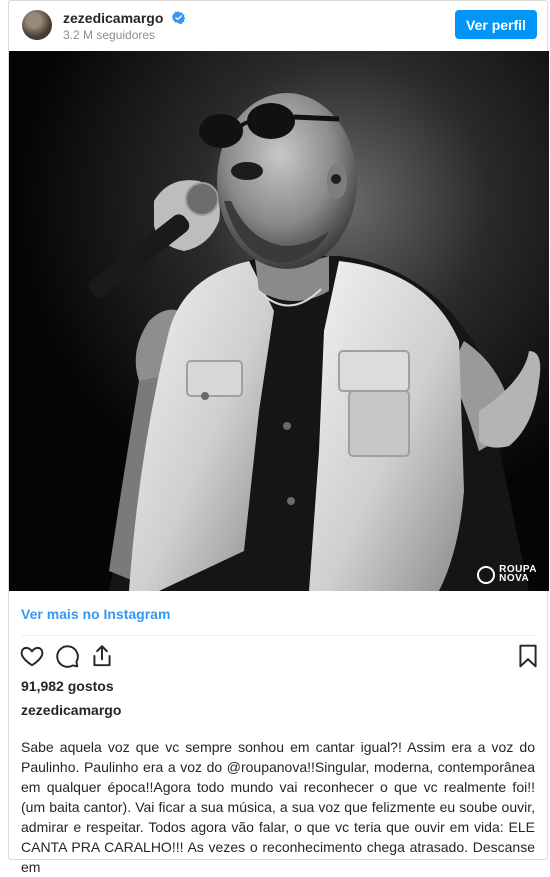 This screenshot has height=877, width=550. I want to click on verified-badge-icon, so click(178, 17).